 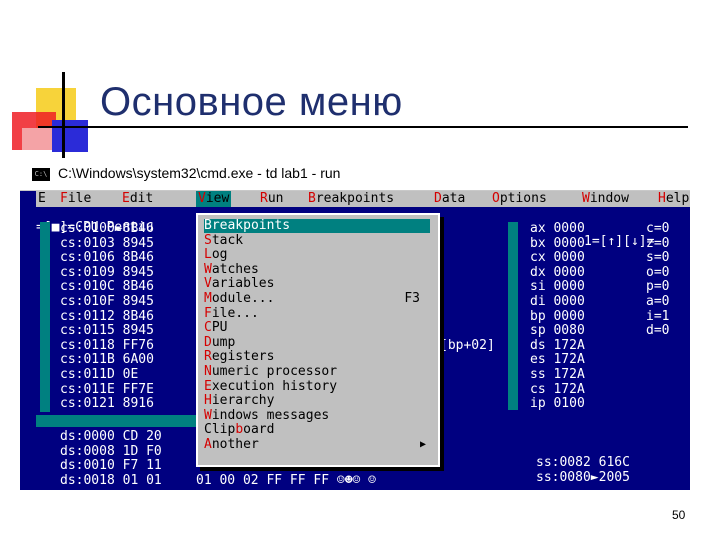 I want to click on hotkey-letter: C, so click(x=208, y=328).